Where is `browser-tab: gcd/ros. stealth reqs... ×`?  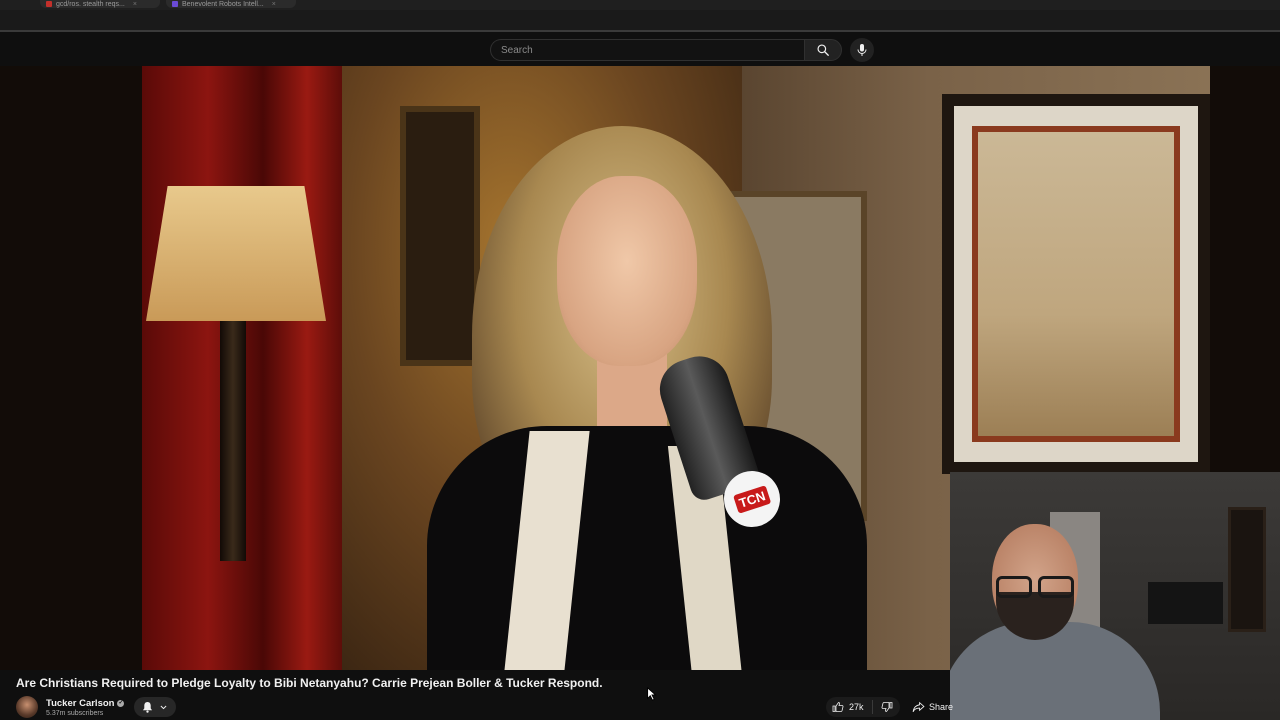 browser-tab: gcd/ros. stealth reqs... × is located at coordinates (100, 4).